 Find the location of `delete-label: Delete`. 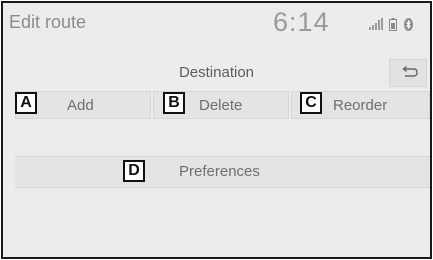

delete-label: Delete is located at coordinates (221, 105).